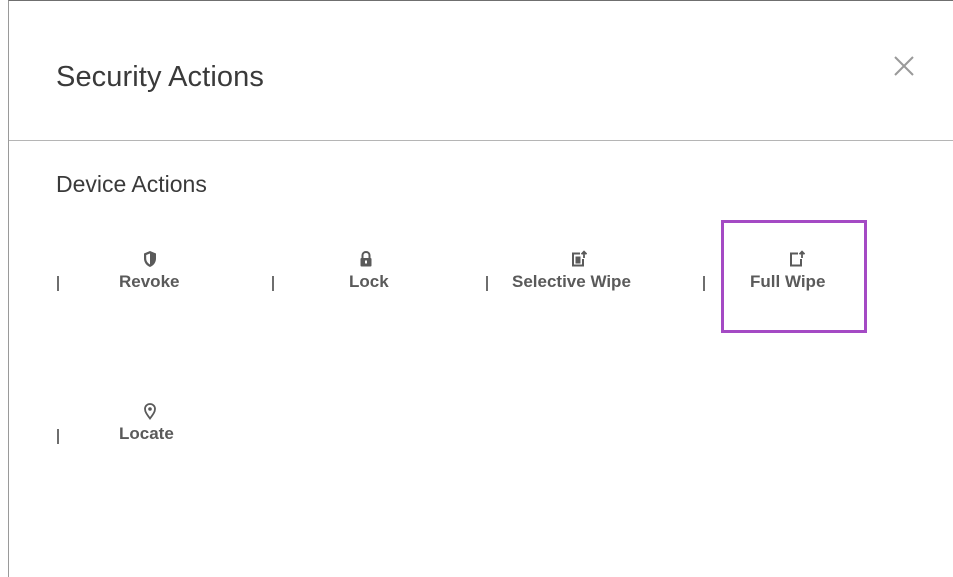  I want to click on locate-button: Locate, so click(132, 428).